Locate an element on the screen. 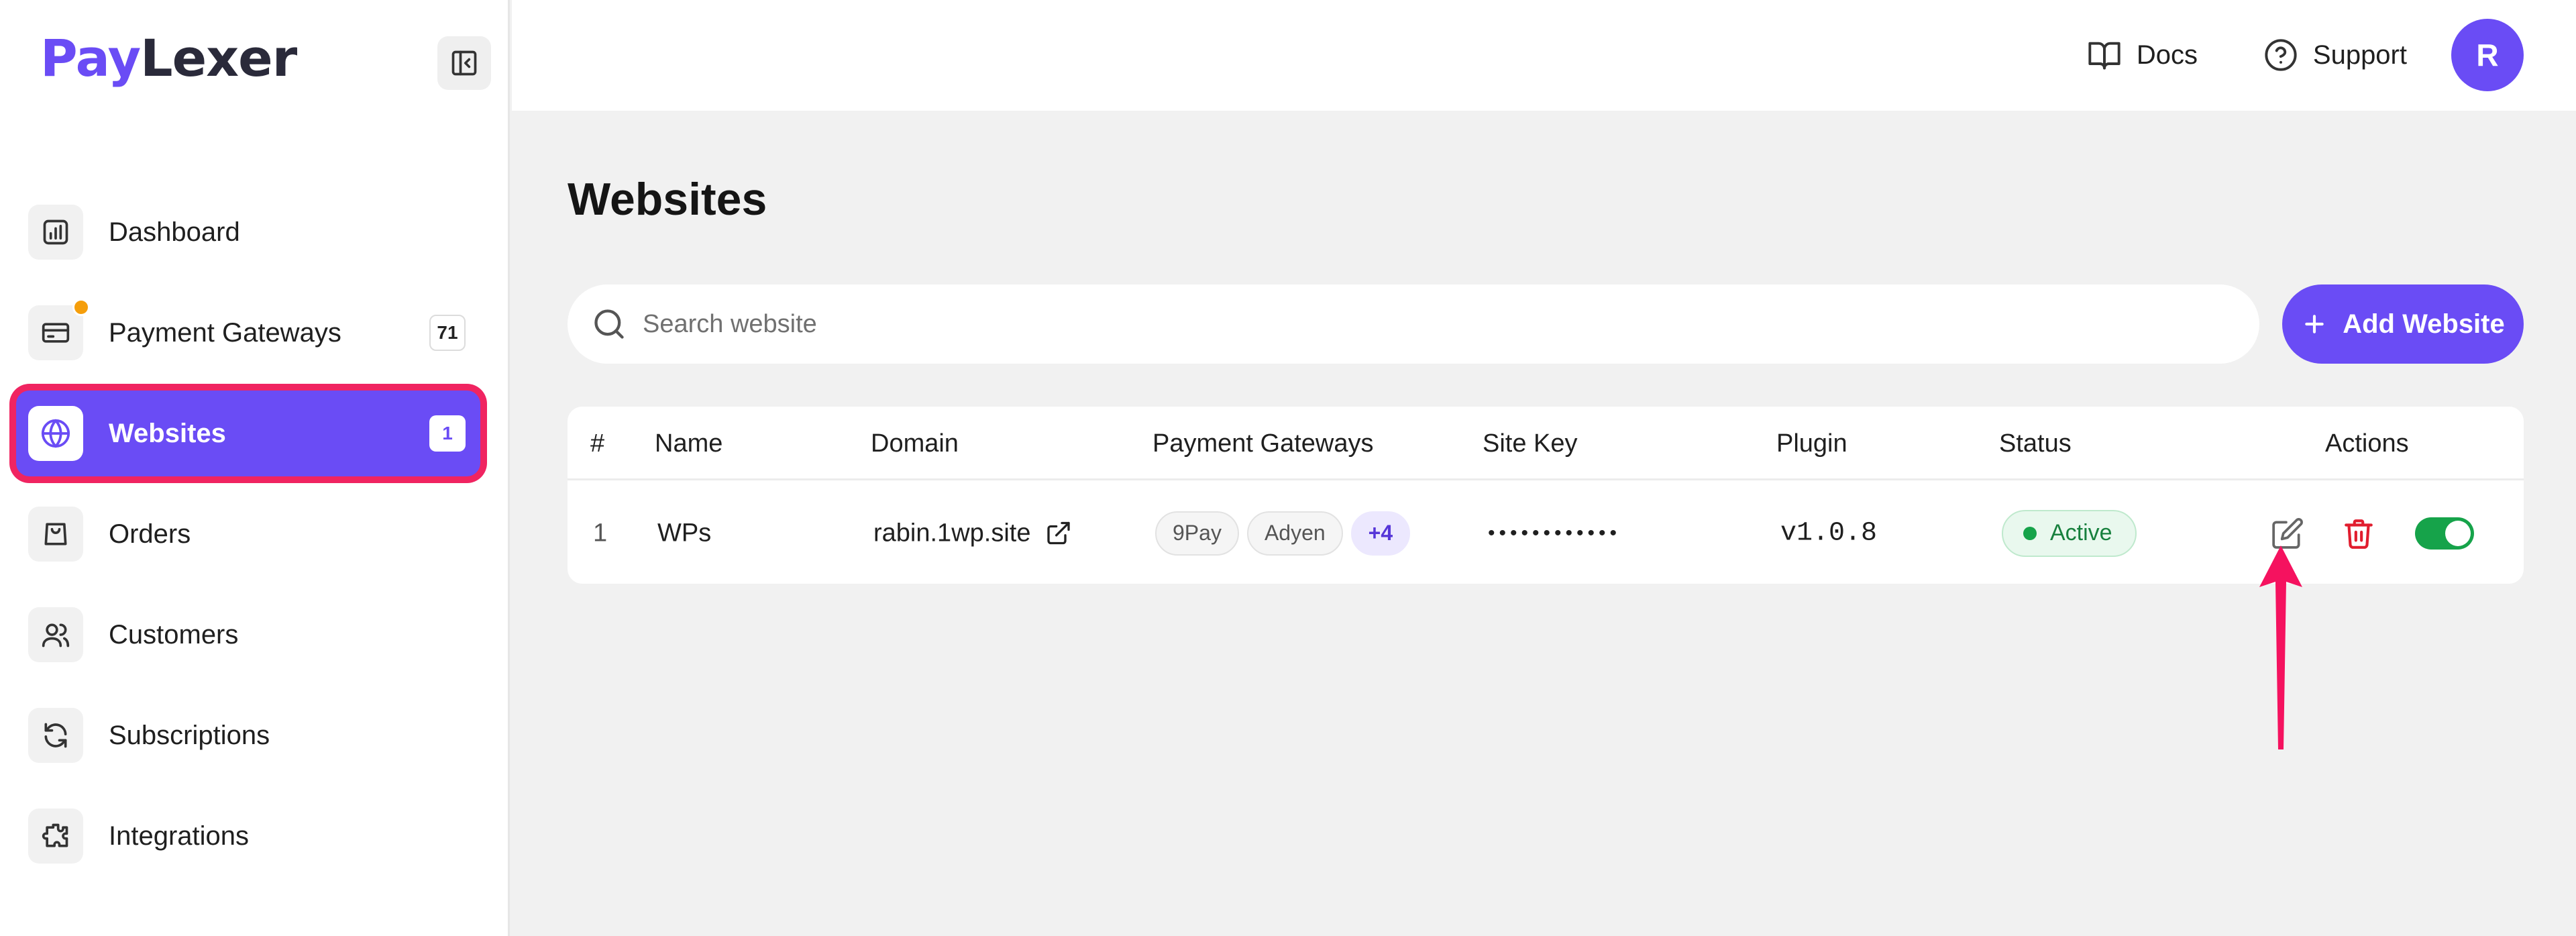 This screenshot has width=2576, height=936. column-header-payment-gateways: Payment Gateways is located at coordinates (1263, 443).